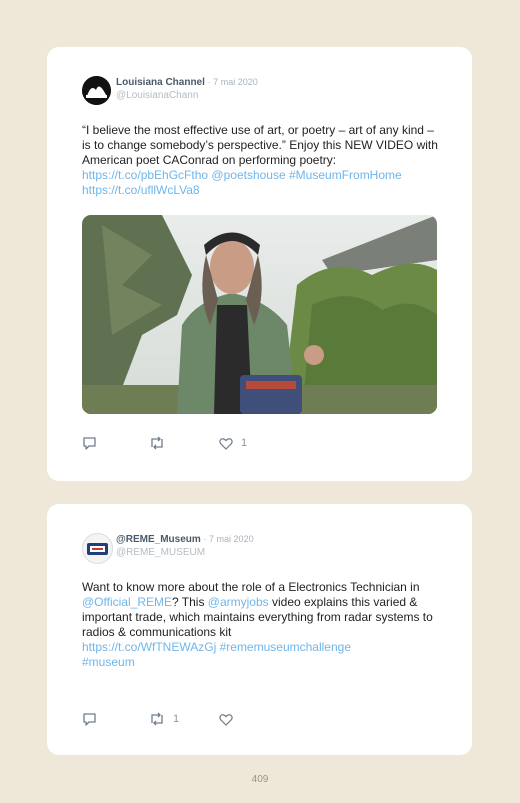  Describe the element at coordinates (127, 602) in the screenshot. I see `mention-link: @Official_REME` at that location.